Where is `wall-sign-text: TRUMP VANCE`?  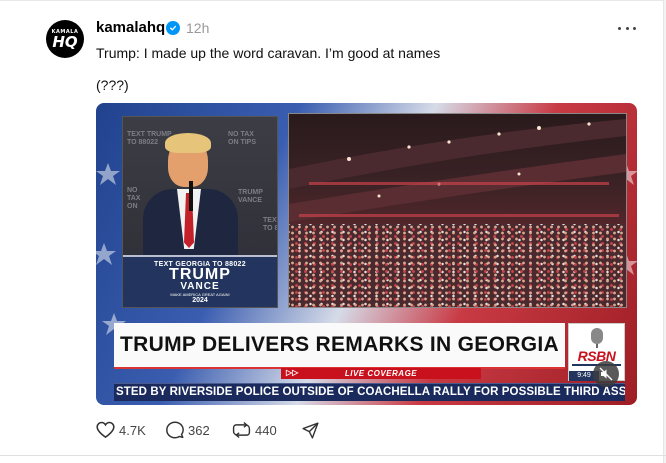 wall-sign-text: TRUMP VANCE is located at coordinates (250, 196).